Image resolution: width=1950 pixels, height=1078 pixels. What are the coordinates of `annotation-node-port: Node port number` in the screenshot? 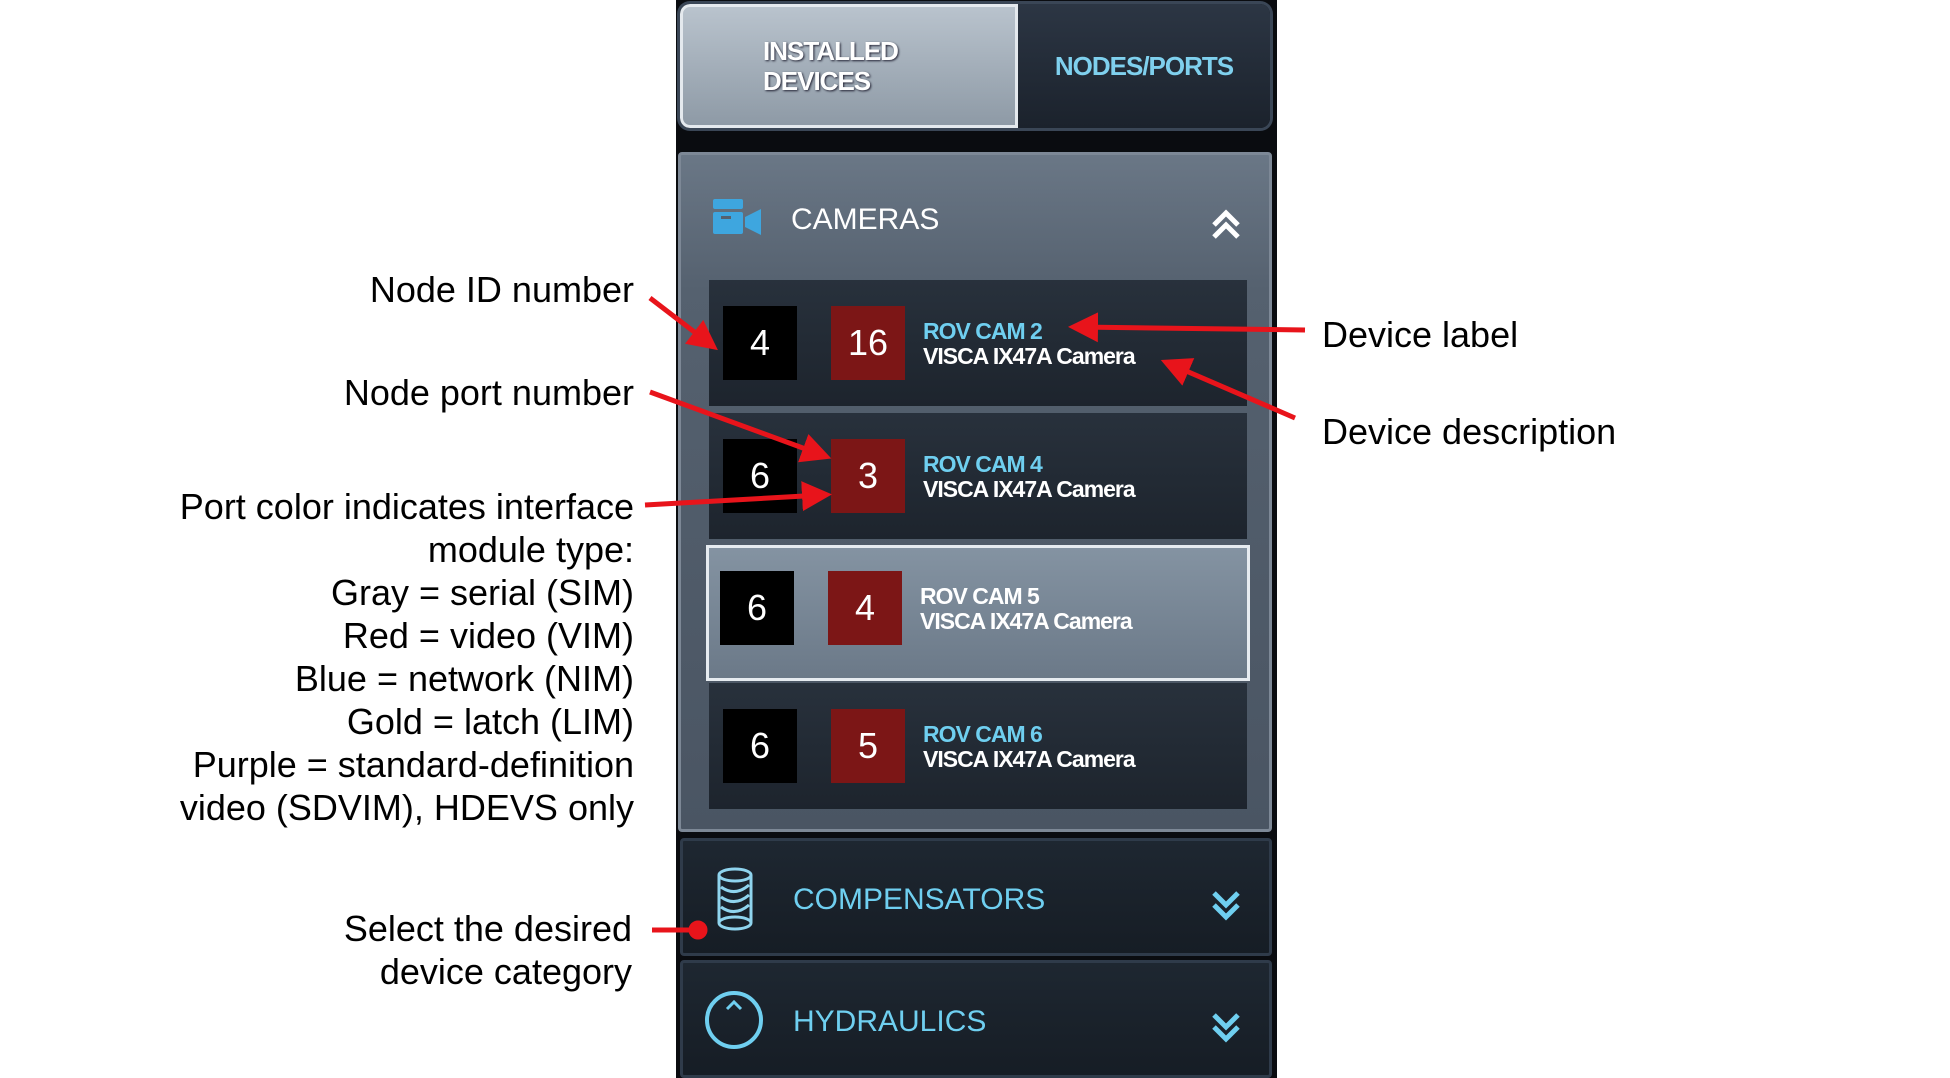 It's located at (488, 392).